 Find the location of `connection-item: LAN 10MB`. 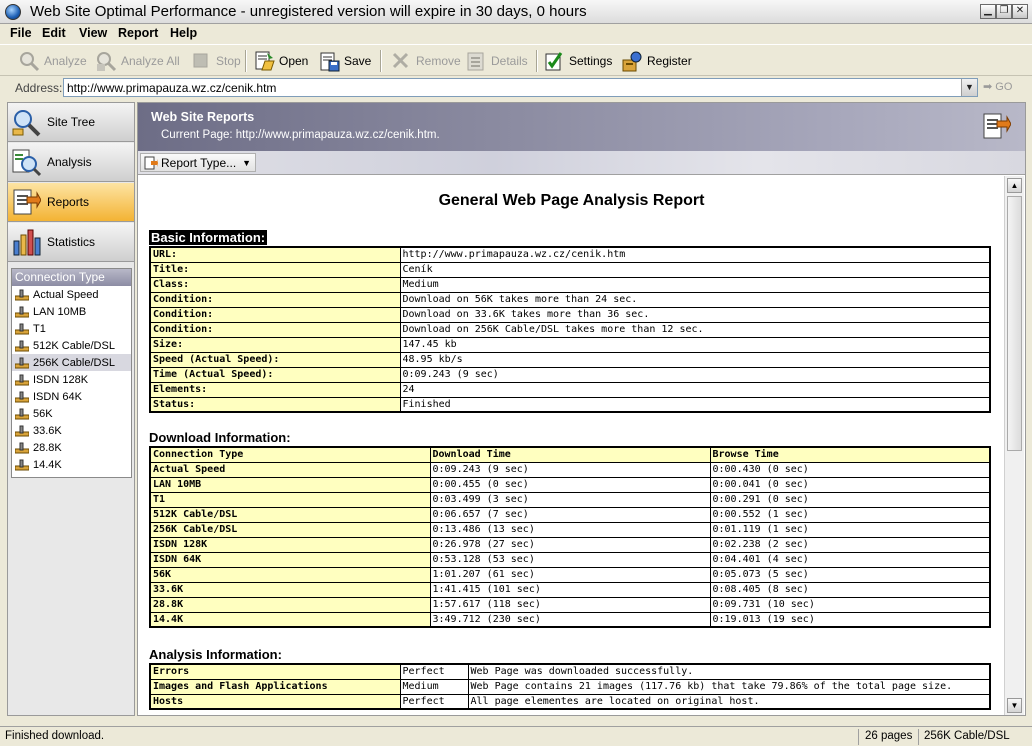

connection-item: LAN 10MB is located at coordinates (71, 311).